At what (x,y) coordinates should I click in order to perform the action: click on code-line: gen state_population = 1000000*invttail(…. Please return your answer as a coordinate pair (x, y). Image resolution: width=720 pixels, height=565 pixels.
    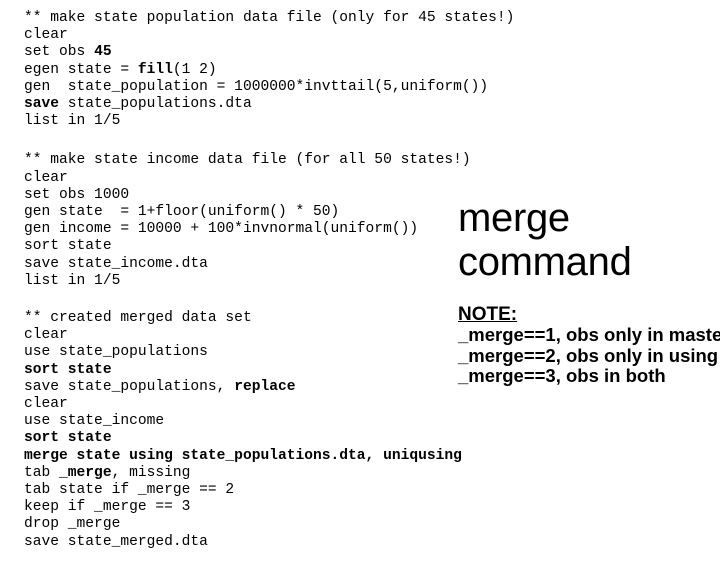
    Looking at the image, I should click on (256, 86).